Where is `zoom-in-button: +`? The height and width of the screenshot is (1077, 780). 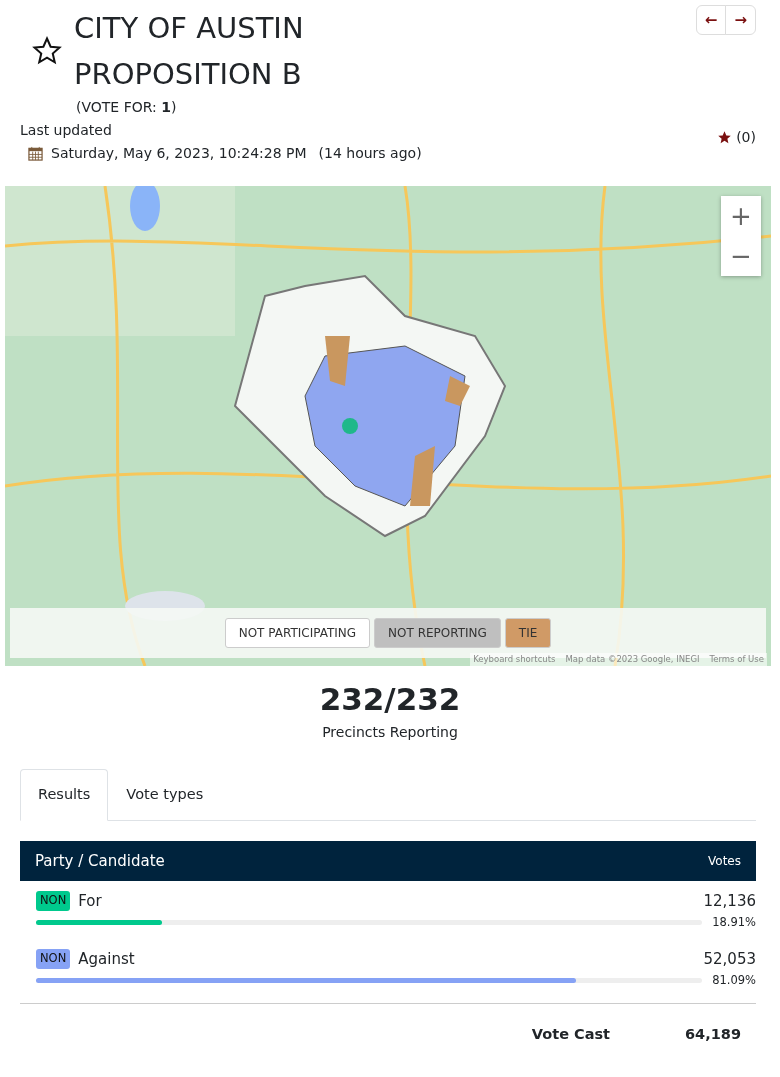
zoom-in-button: + is located at coordinates (741, 216).